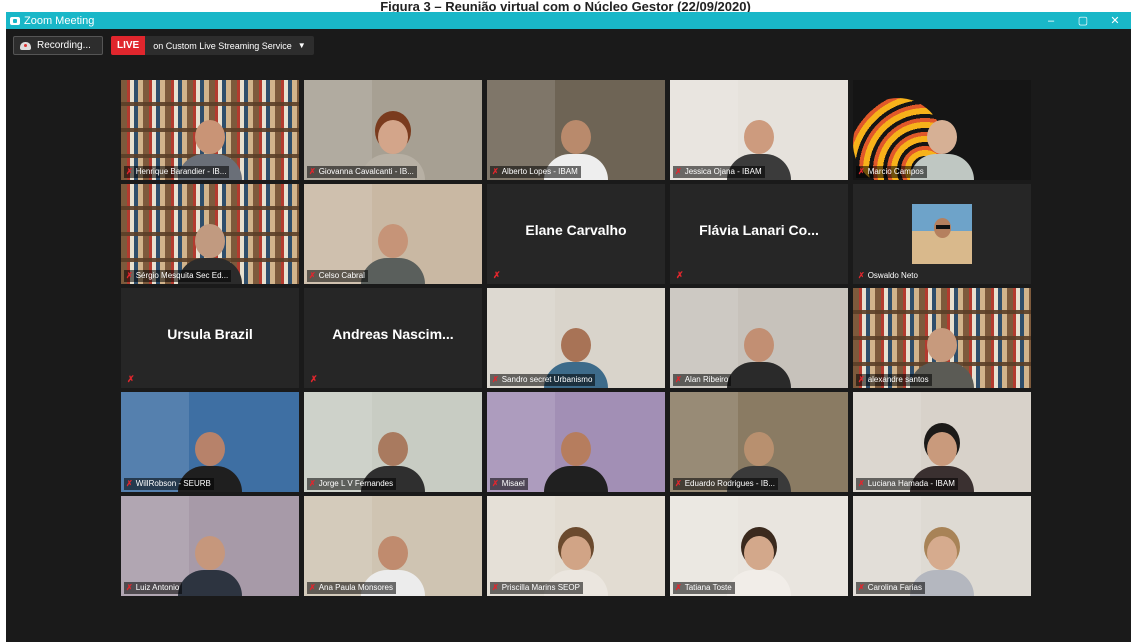 The image size is (1131, 642). I want to click on participant-video-tile: ✗ Alan Ribeiro, so click(759, 338).